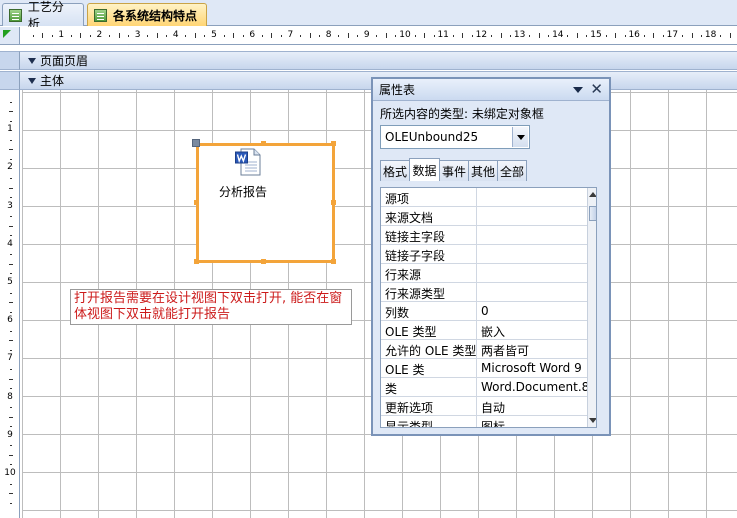  What do you see at coordinates (532, 311) in the screenshot?
I see `property-value: 0` at bounding box center [532, 311].